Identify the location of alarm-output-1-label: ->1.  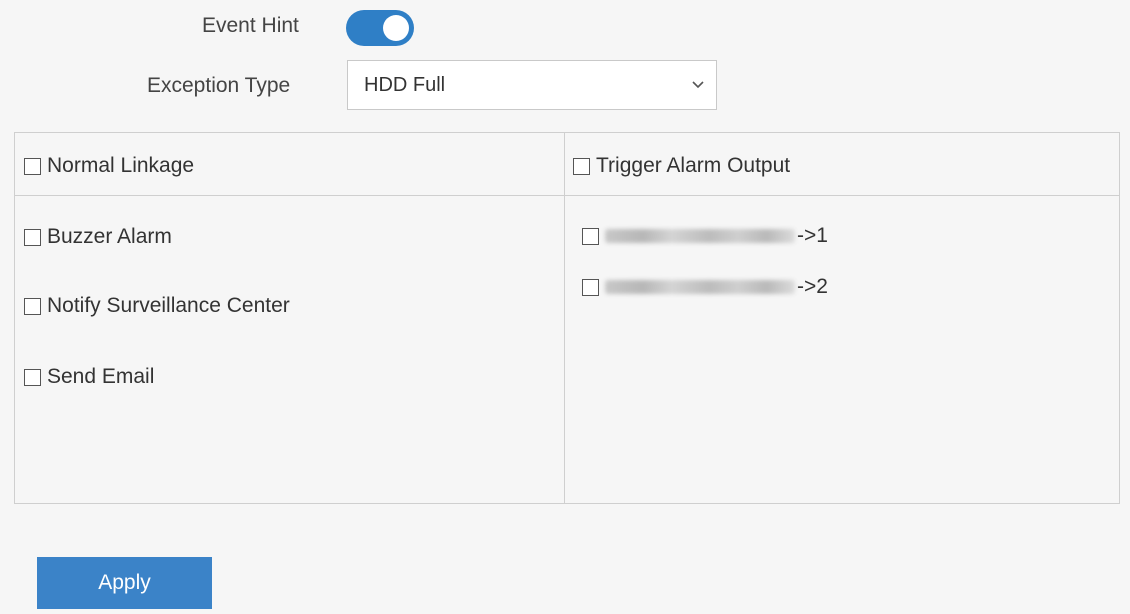
(812, 235).